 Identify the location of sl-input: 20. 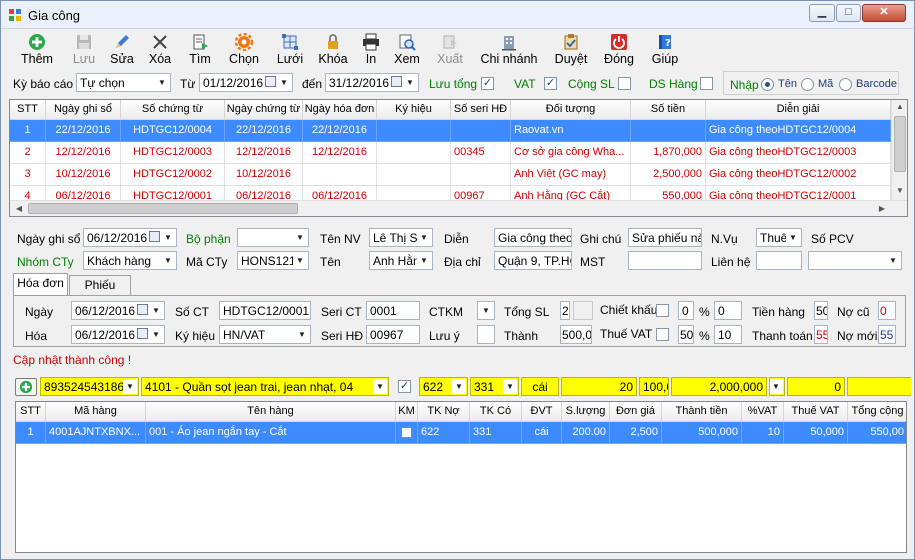
(599, 386).